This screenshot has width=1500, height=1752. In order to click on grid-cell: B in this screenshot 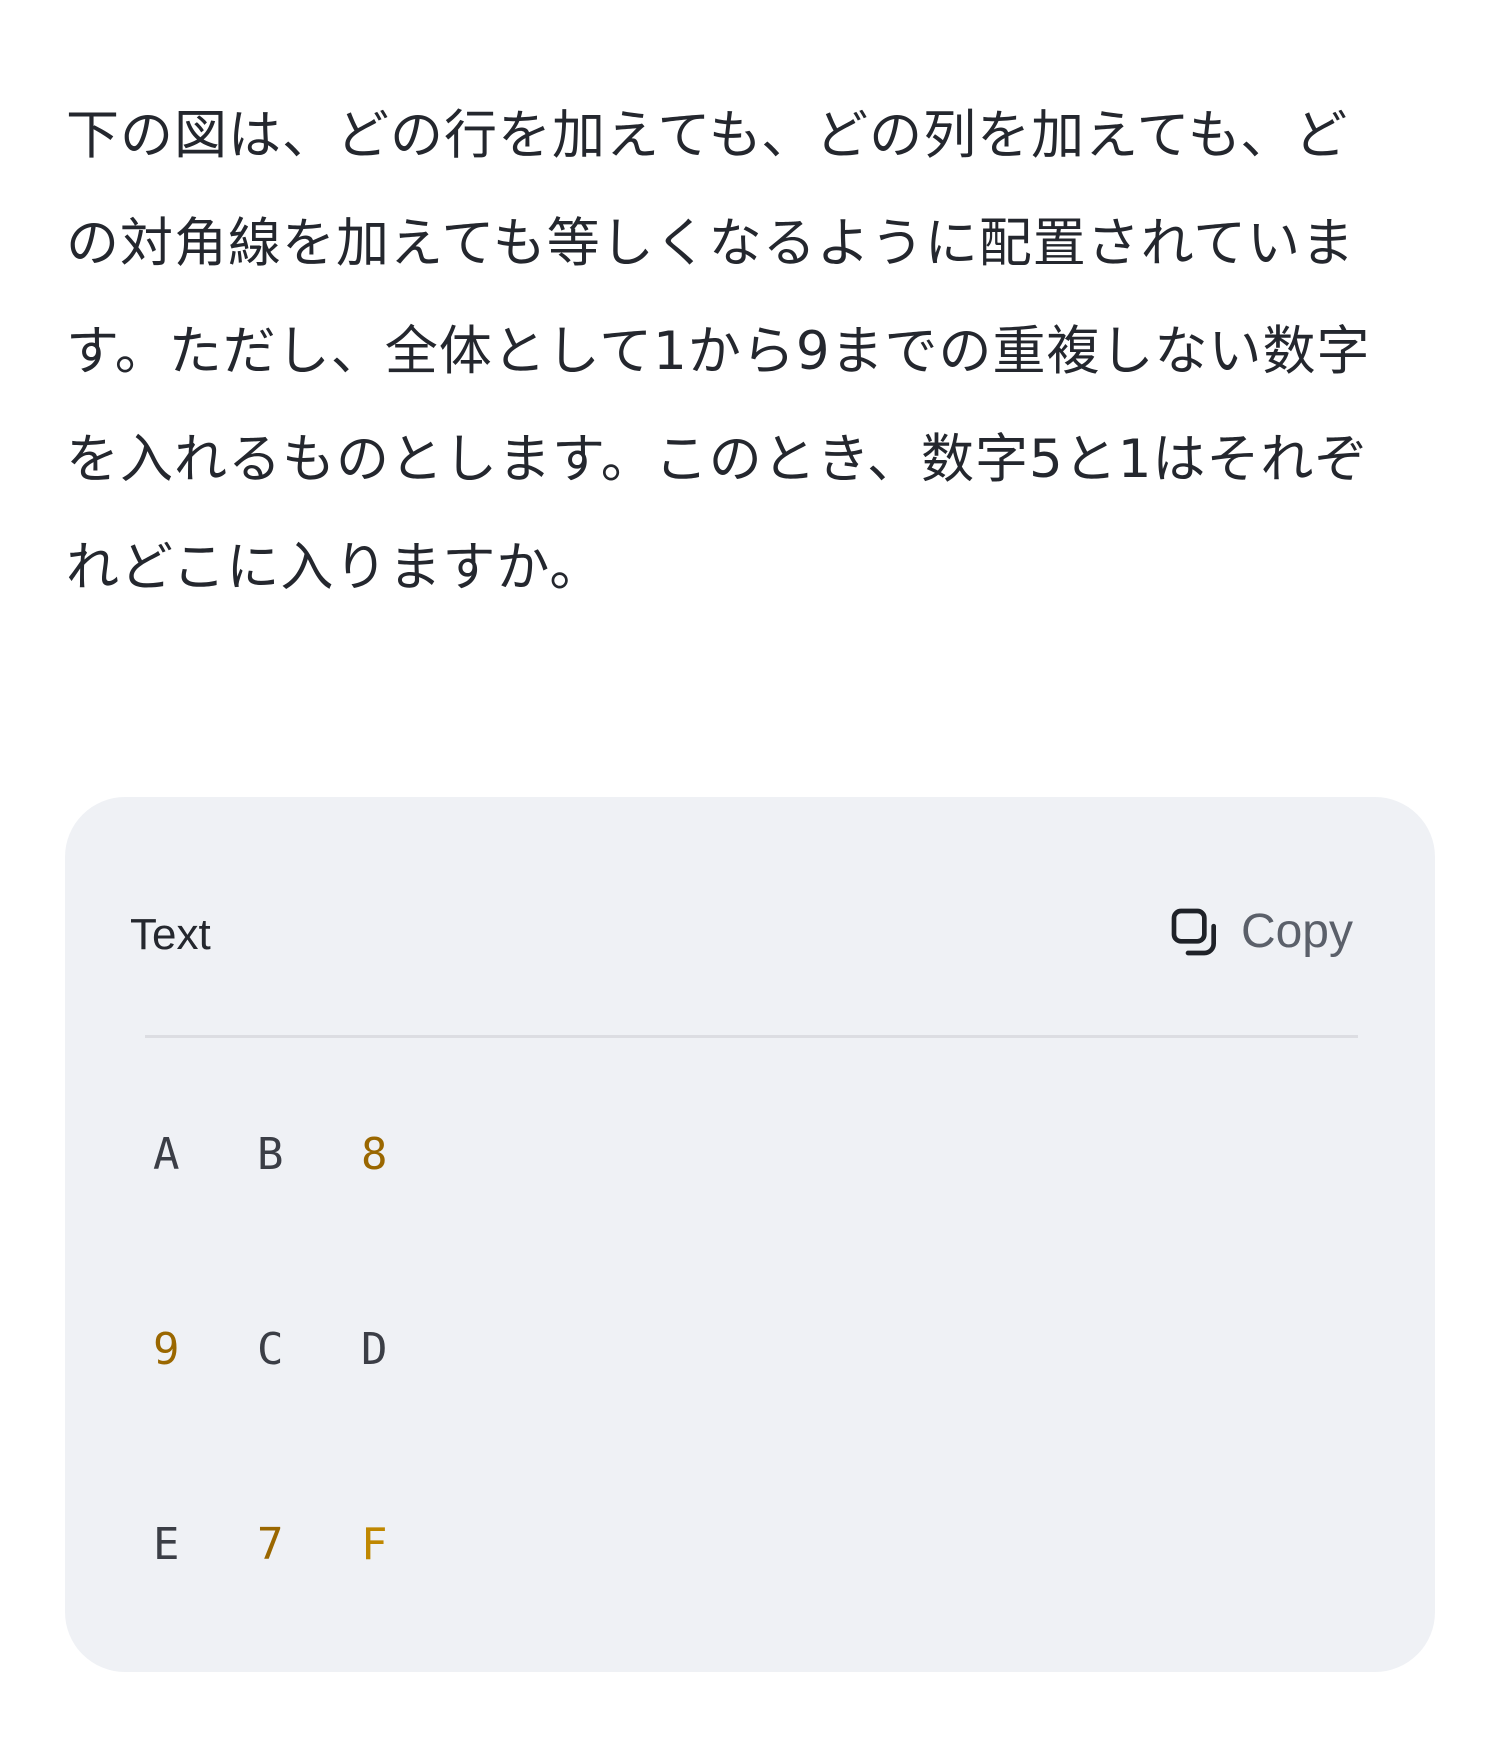, I will do `click(270, 1154)`.